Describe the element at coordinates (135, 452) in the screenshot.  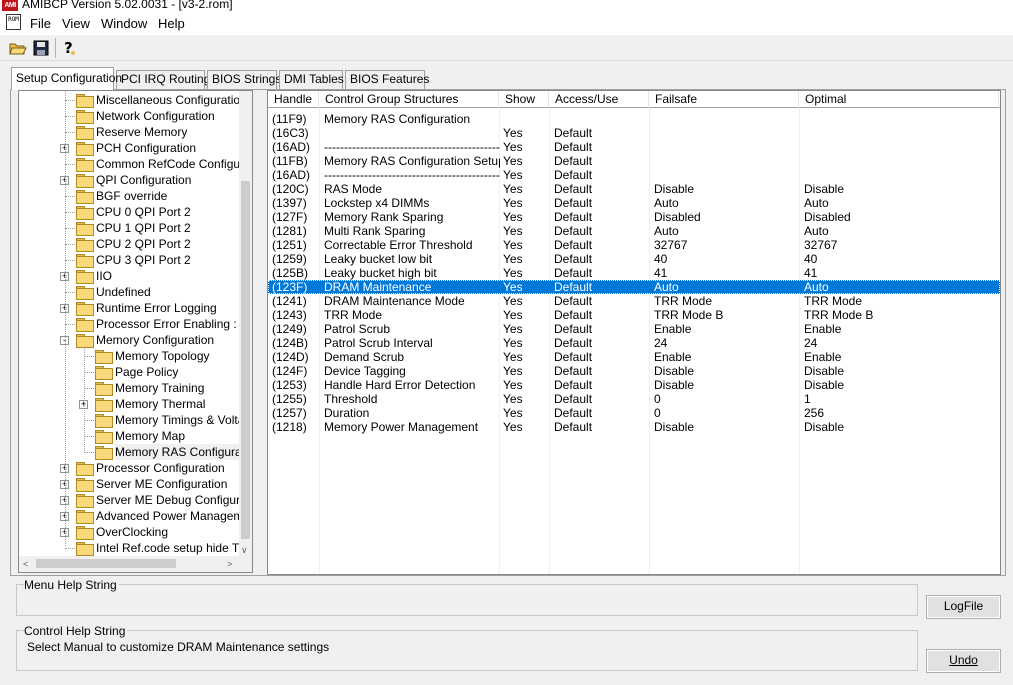
I see `tree-item: Memory RAS Configuration` at that location.